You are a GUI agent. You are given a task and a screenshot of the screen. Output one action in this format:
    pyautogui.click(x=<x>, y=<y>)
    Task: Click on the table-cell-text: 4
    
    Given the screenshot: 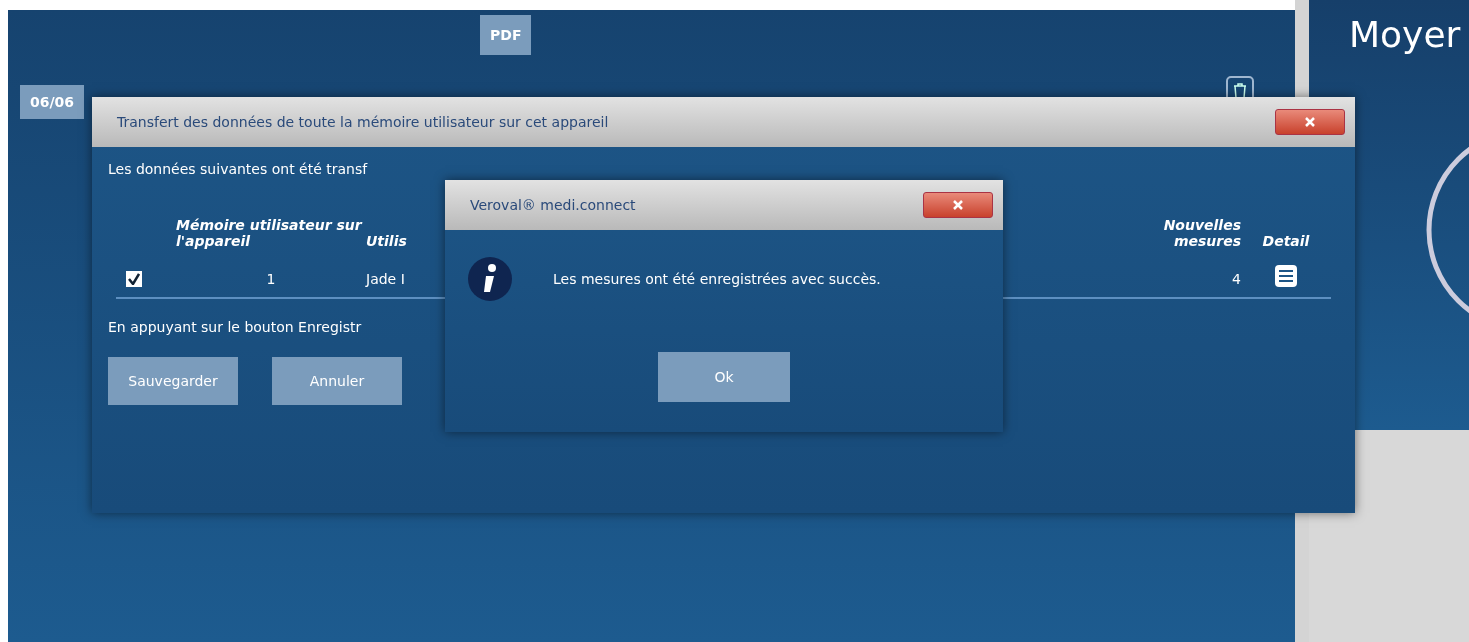 What is the action you would take?
    pyautogui.click(x=1236, y=279)
    